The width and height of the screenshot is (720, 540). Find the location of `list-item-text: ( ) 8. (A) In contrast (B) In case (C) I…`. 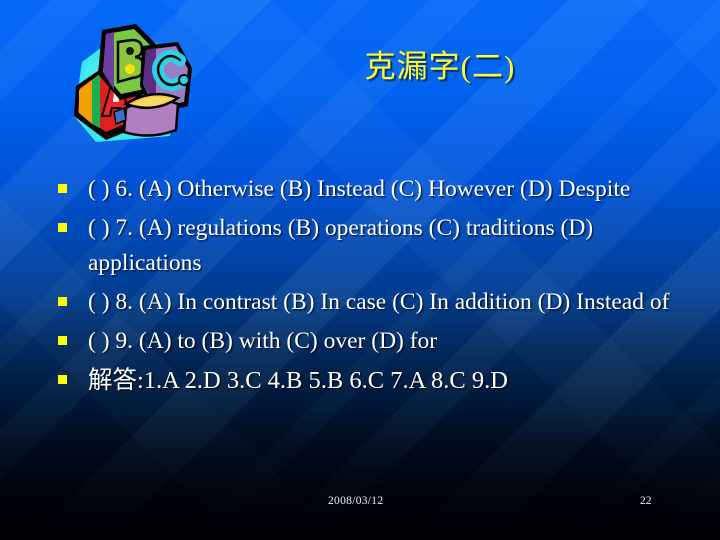

list-item-text: ( ) 8. (A) In contrast (B) In case (C) I… is located at coordinates (379, 302).